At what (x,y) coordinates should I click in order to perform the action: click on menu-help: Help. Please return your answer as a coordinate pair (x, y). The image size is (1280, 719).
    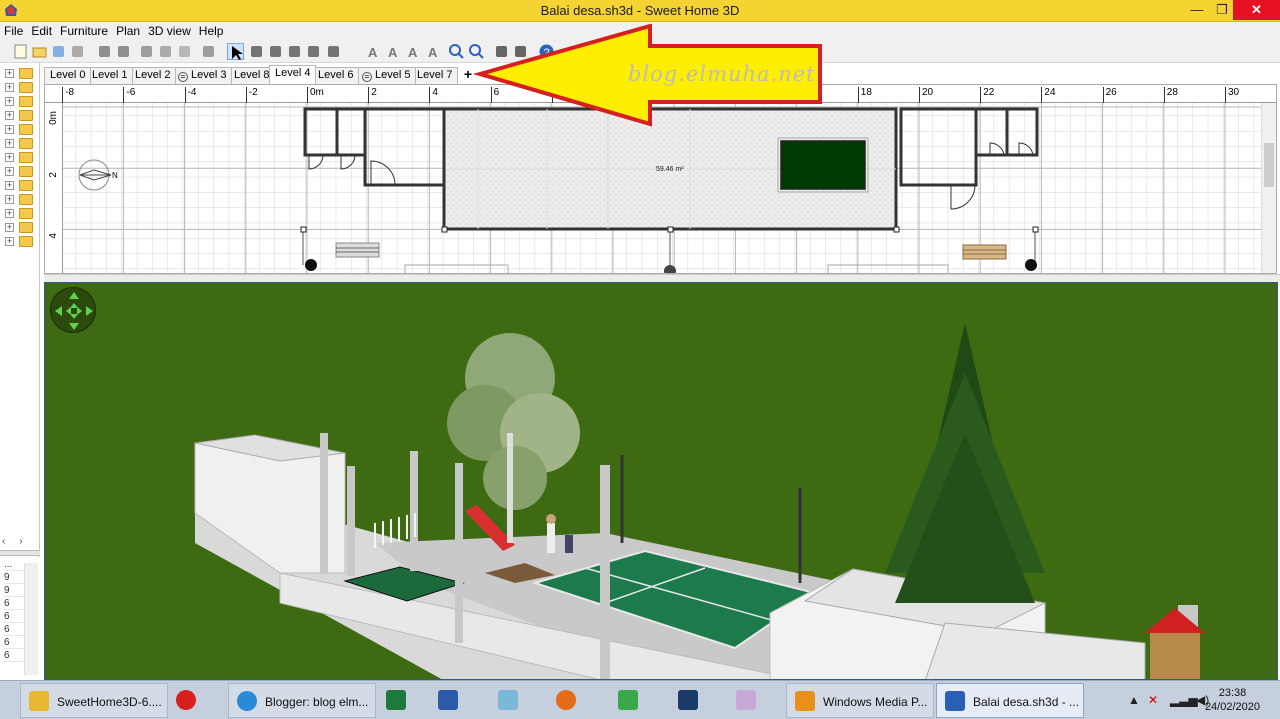
    Looking at the image, I should click on (211, 30).